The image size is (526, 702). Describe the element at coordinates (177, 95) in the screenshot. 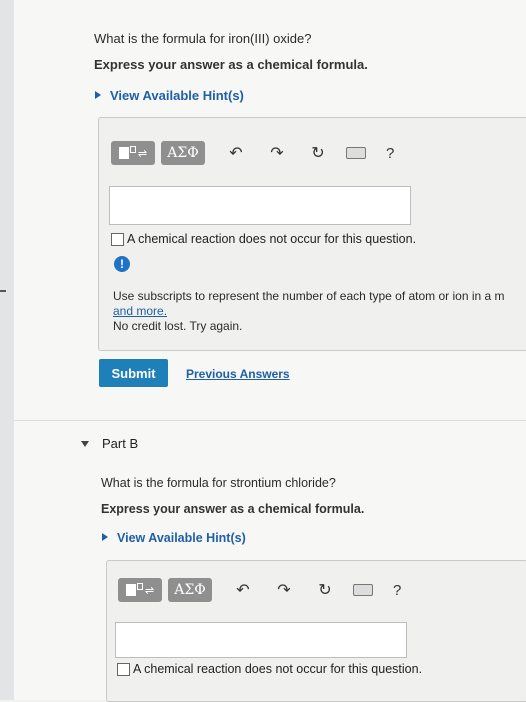

I see `part-a-hint-label: View Available Hint(s)` at that location.